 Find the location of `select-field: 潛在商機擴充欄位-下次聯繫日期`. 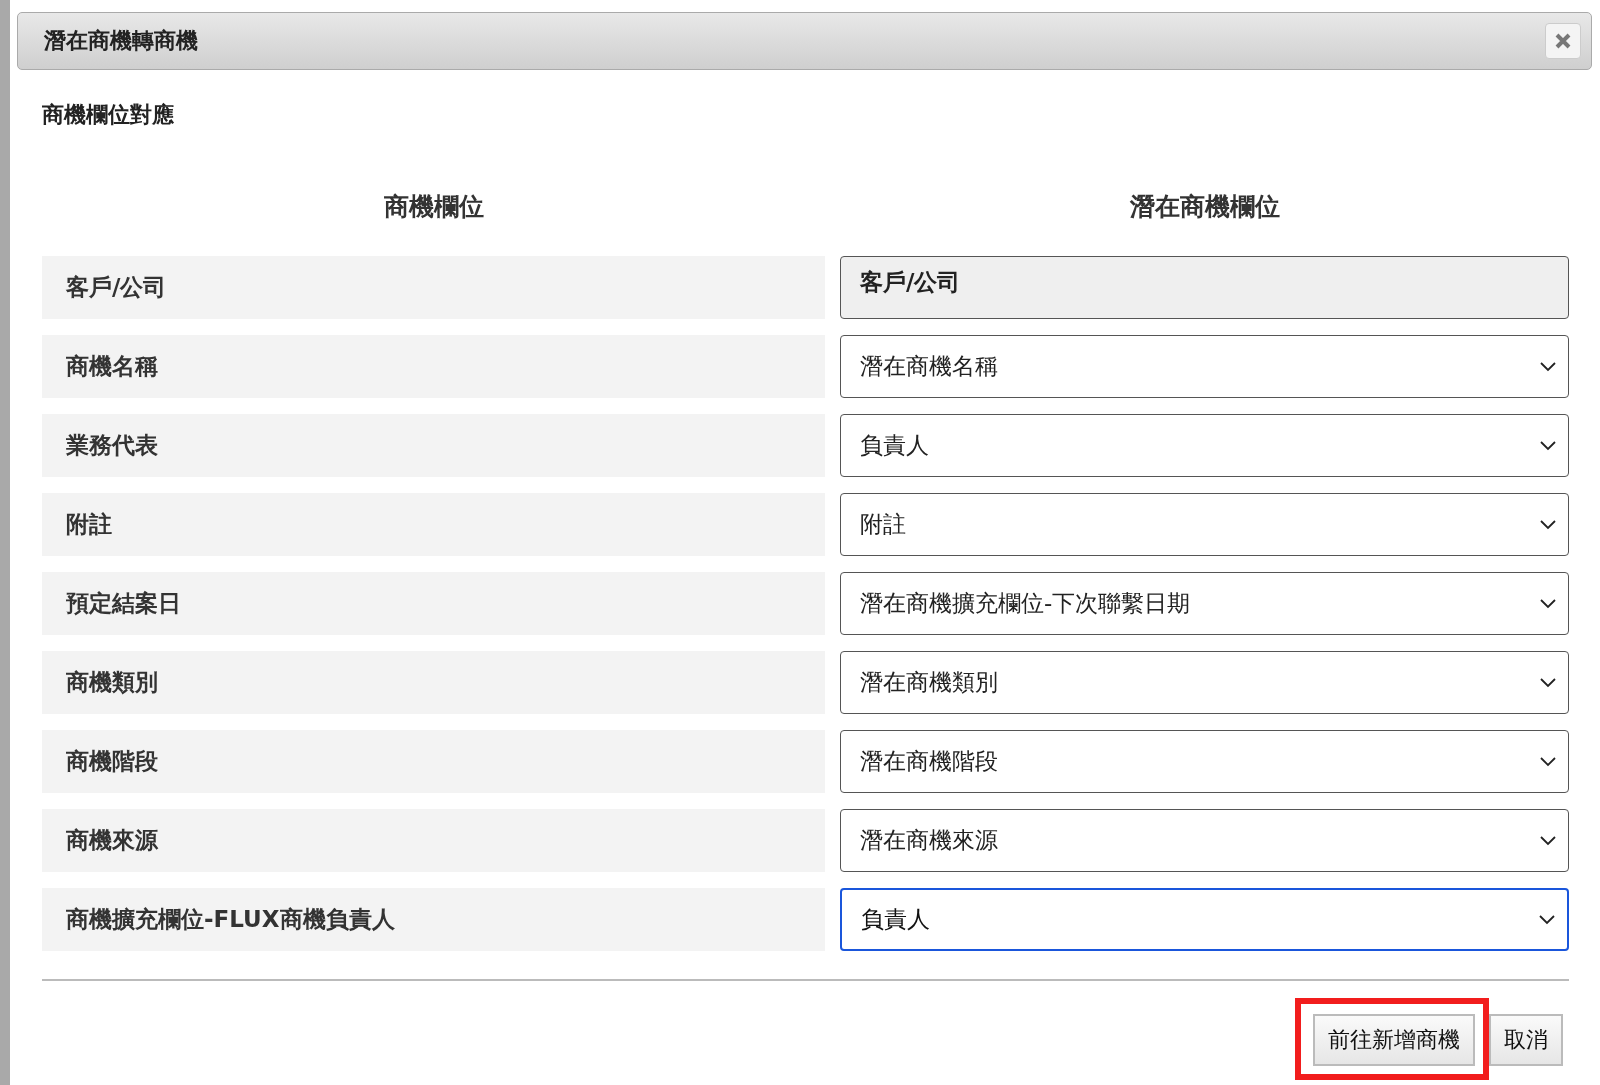

select-field: 潛在商機擴充欄位-下次聯繫日期 is located at coordinates (1204, 603).